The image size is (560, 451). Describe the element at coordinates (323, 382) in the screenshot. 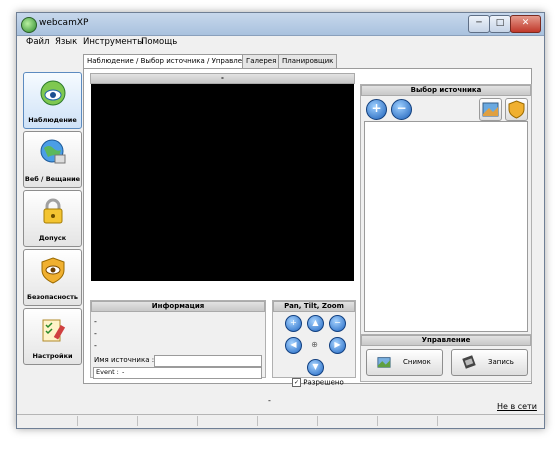

I see `allowed-label: Разрешено` at that location.